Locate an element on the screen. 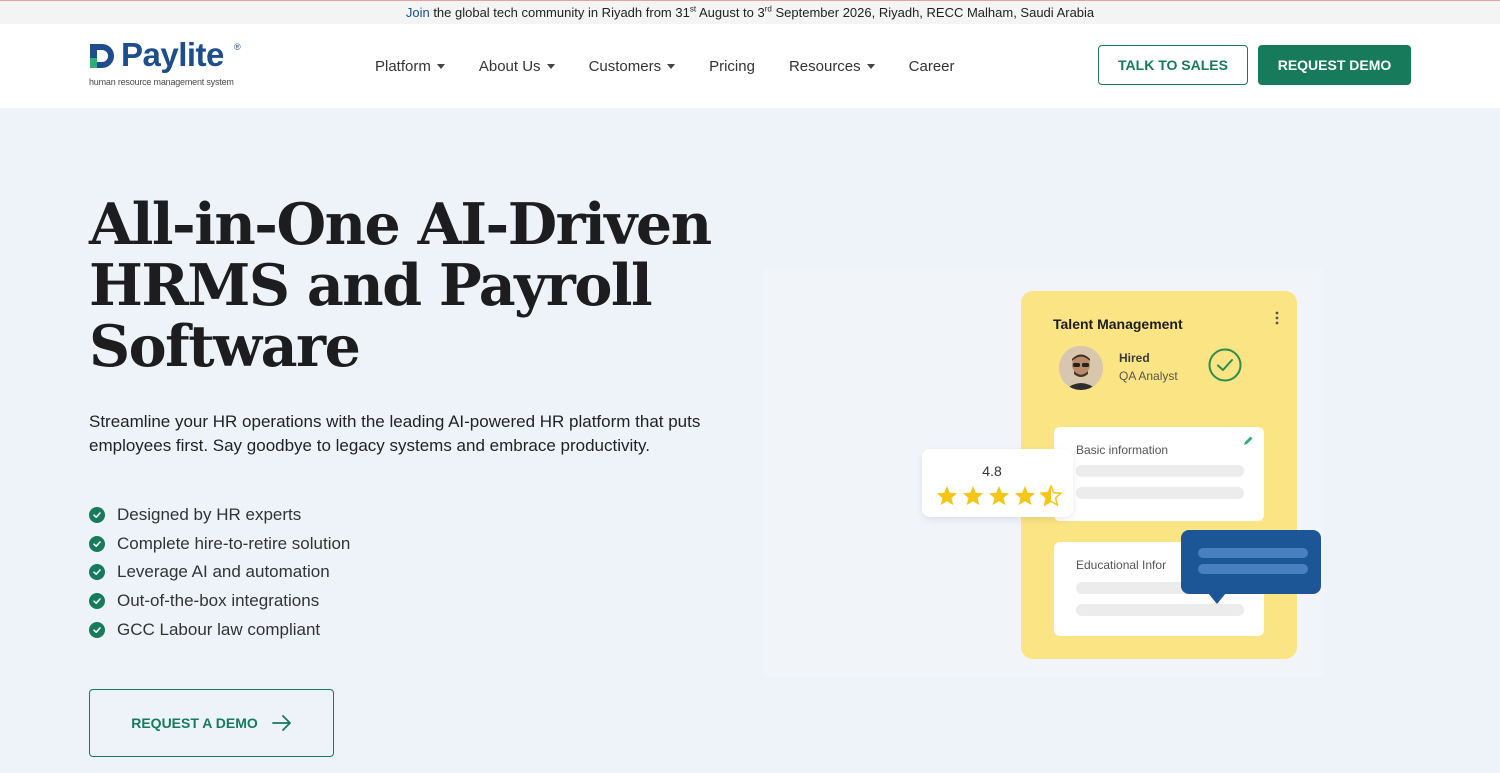 This screenshot has width=1500, height=773. chat-bubble-tail is located at coordinates (1217, 598).